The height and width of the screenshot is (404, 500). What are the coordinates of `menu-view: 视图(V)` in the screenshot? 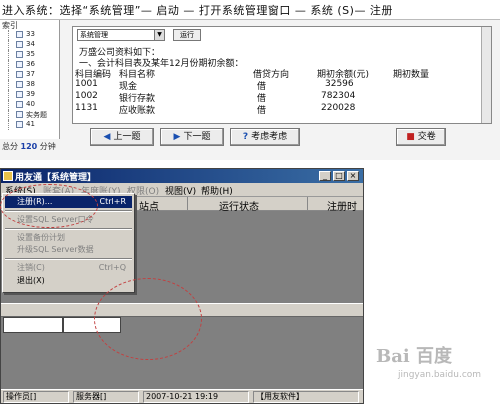 It's located at (180, 190).